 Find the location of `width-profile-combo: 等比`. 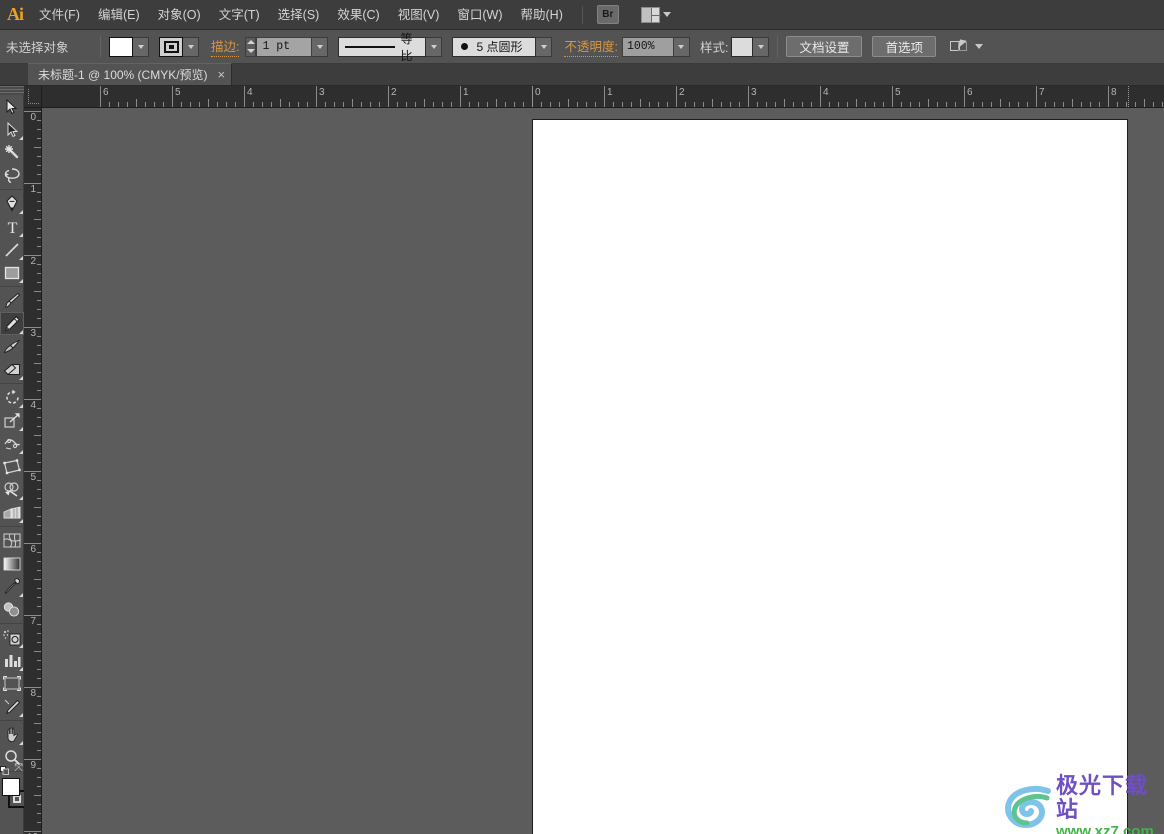

width-profile-combo: 等比 is located at coordinates (382, 47).